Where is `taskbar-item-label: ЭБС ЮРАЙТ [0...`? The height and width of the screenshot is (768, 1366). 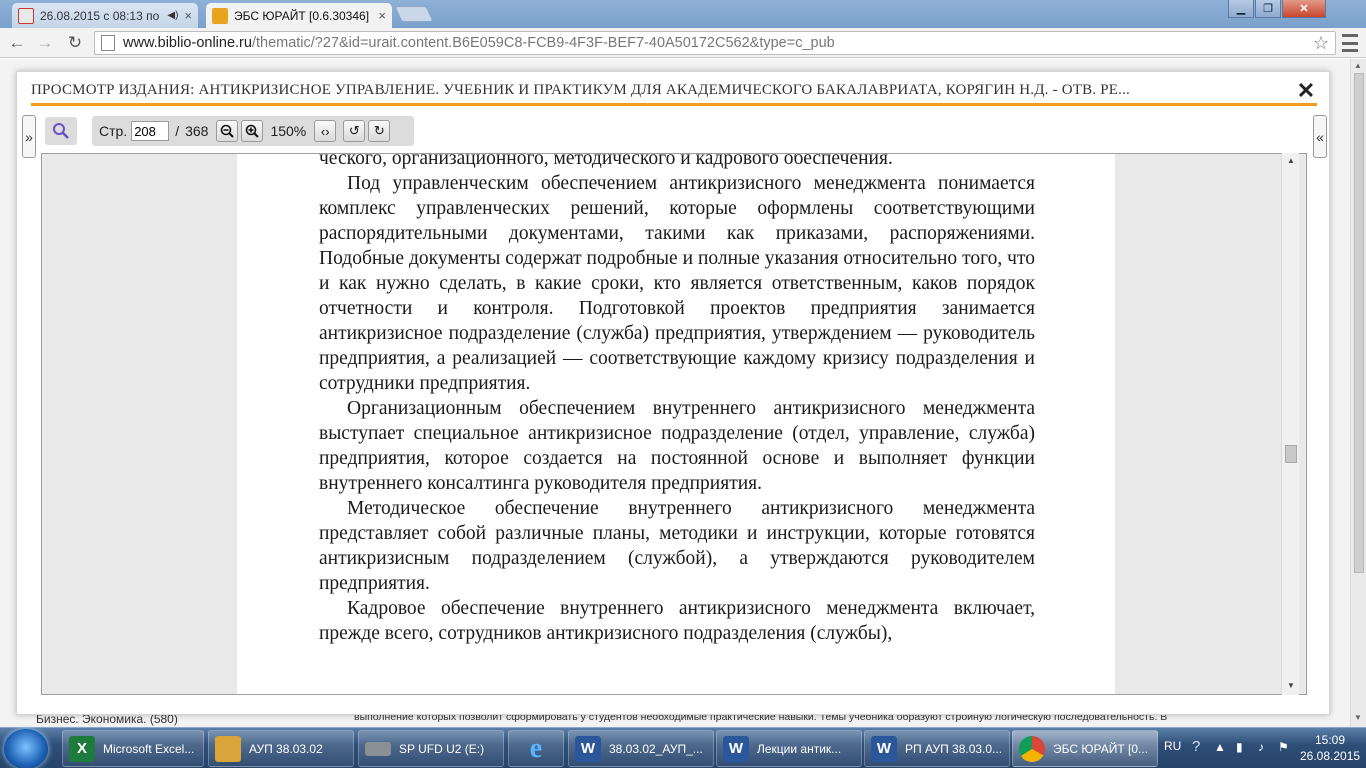 taskbar-item-label: ЭБС ЮРАЙТ [0... is located at coordinates (1100, 748).